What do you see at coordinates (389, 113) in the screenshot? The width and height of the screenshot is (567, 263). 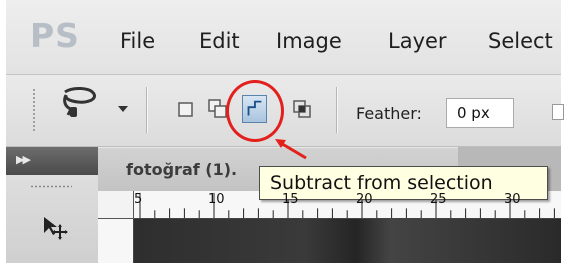 I see `feather-label: Feather:` at bounding box center [389, 113].